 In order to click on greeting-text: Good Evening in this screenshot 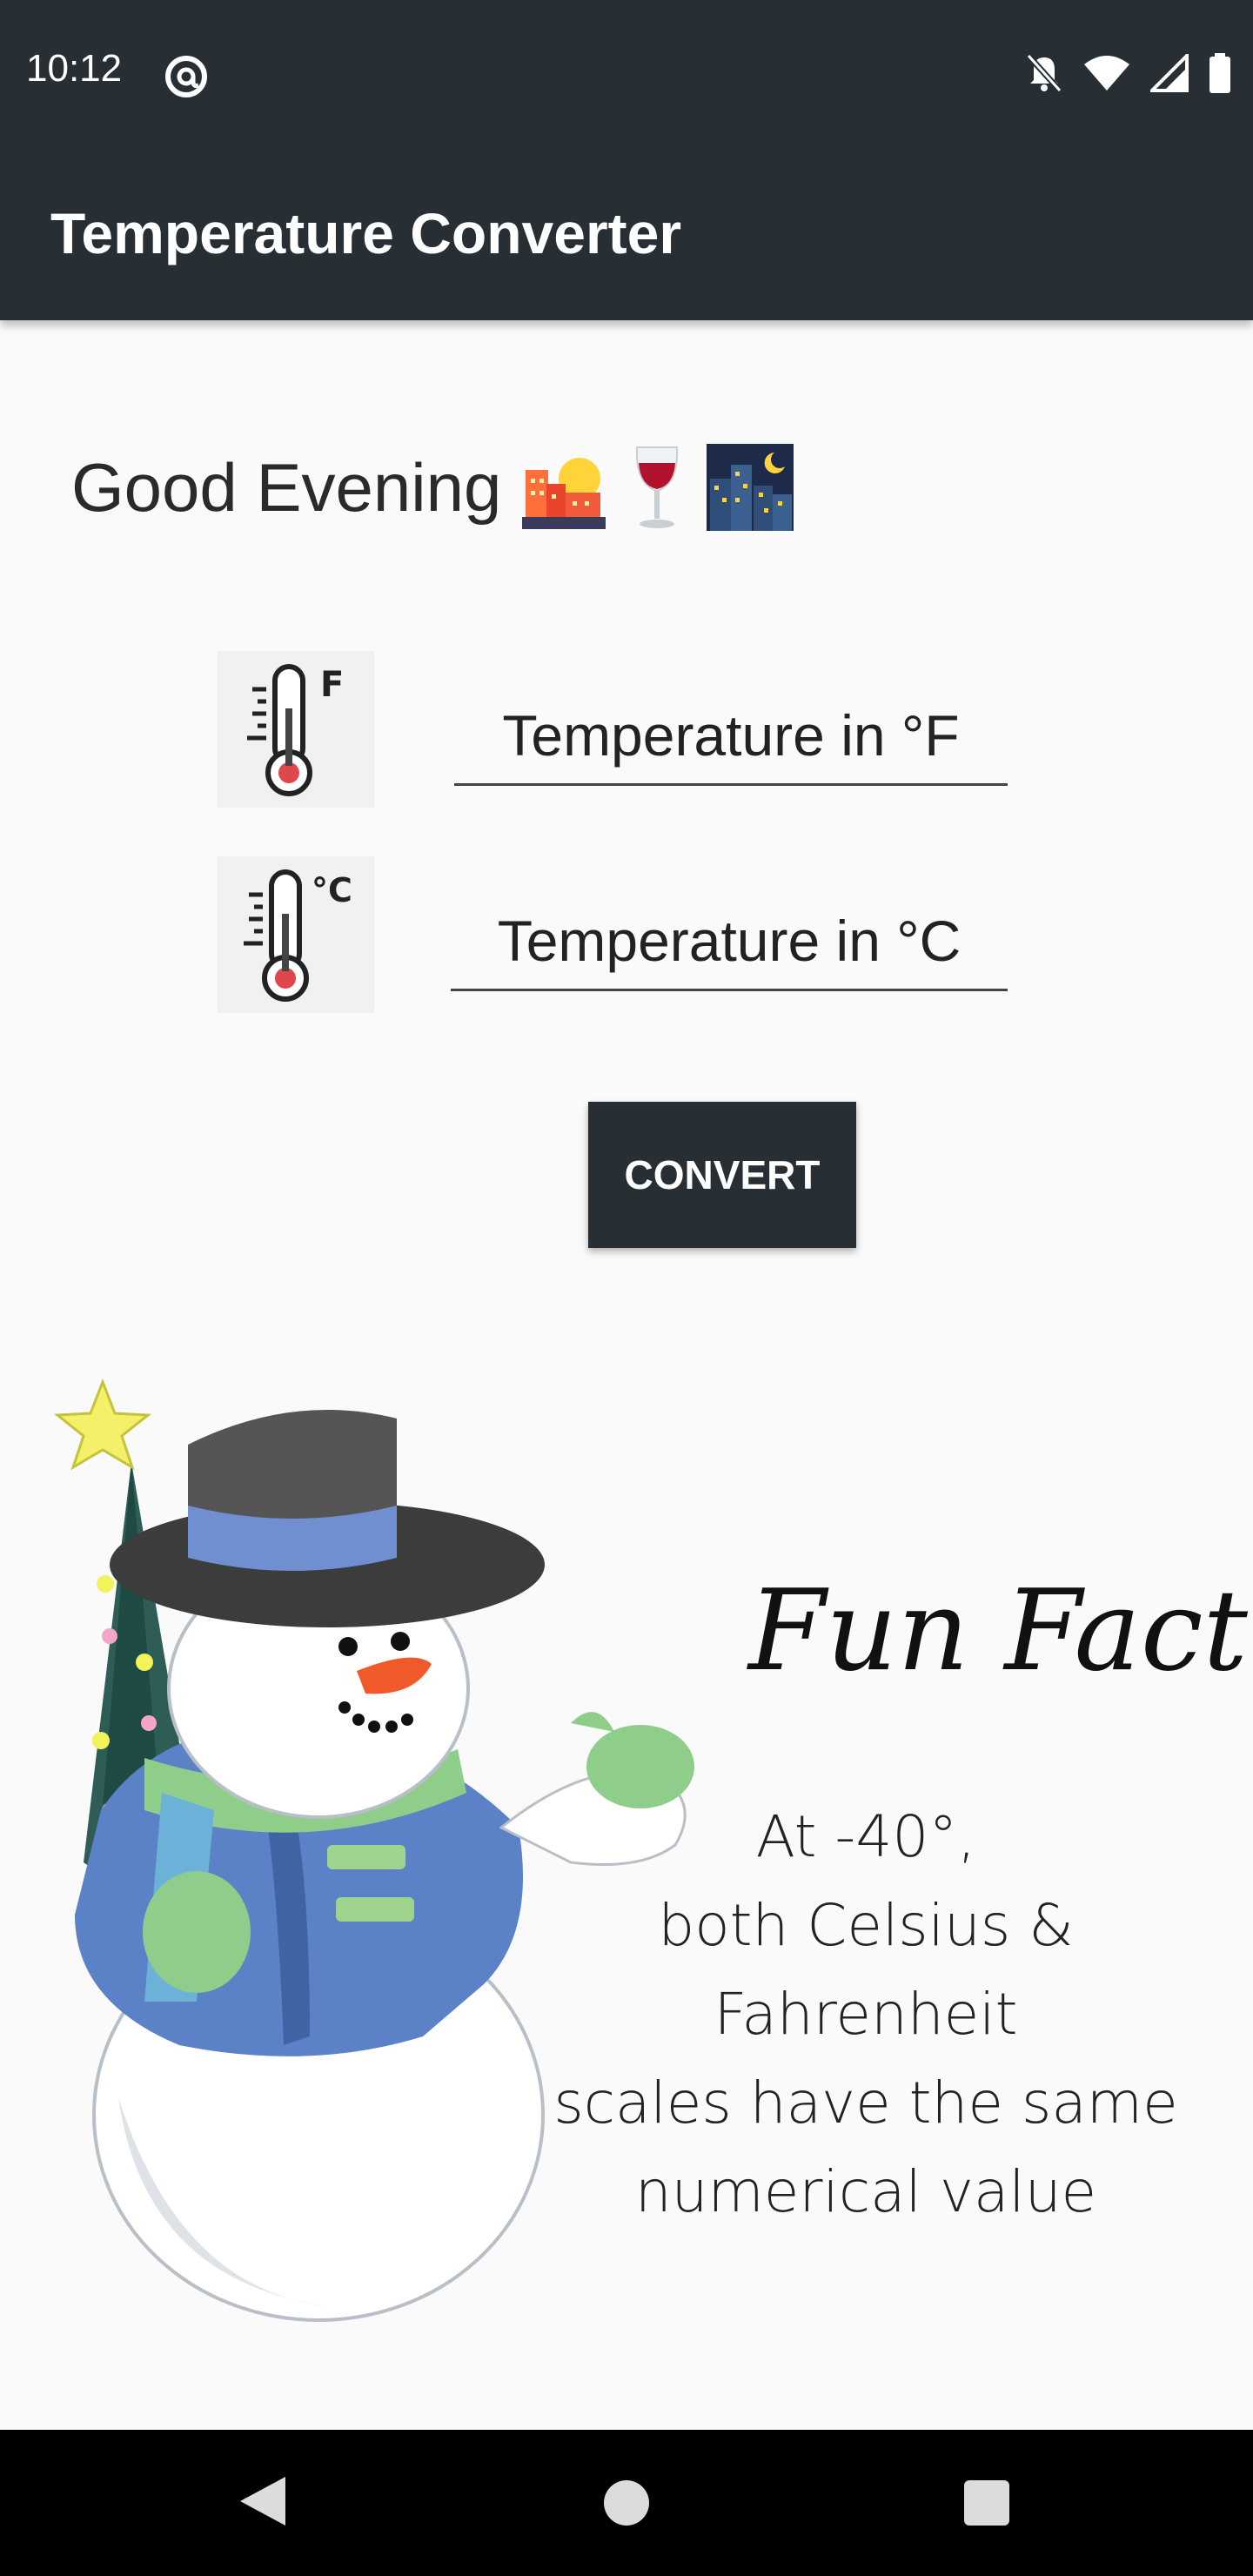, I will do `click(286, 487)`.